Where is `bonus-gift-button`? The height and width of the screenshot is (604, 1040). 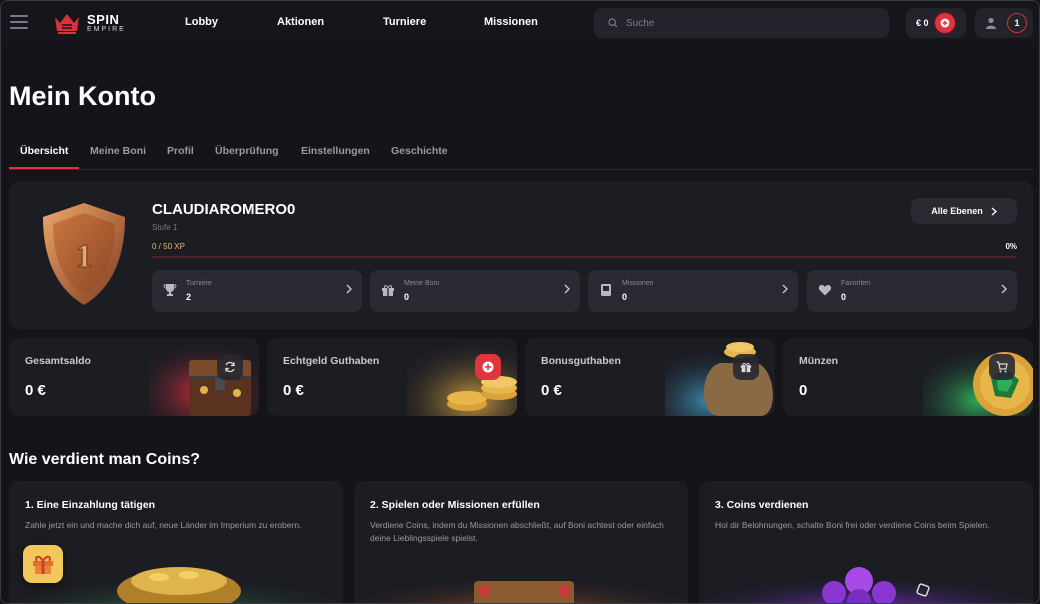 bonus-gift-button is located at coordinates (746, 367).